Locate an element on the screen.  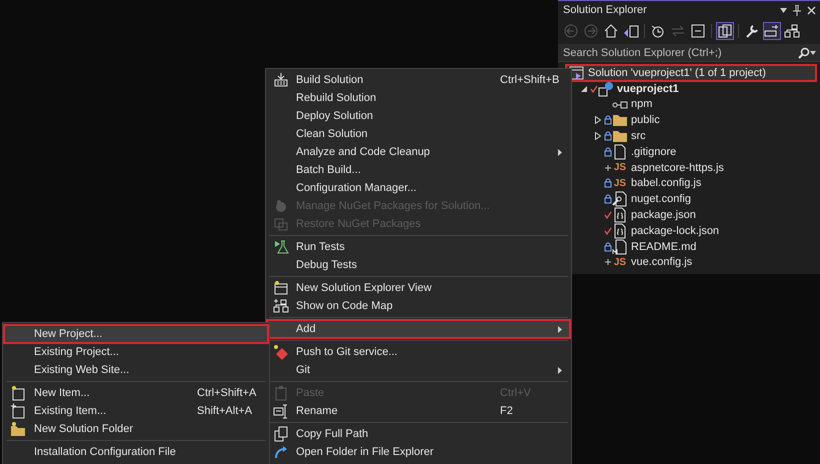
pin-icon is located at coordinates (797, 10).